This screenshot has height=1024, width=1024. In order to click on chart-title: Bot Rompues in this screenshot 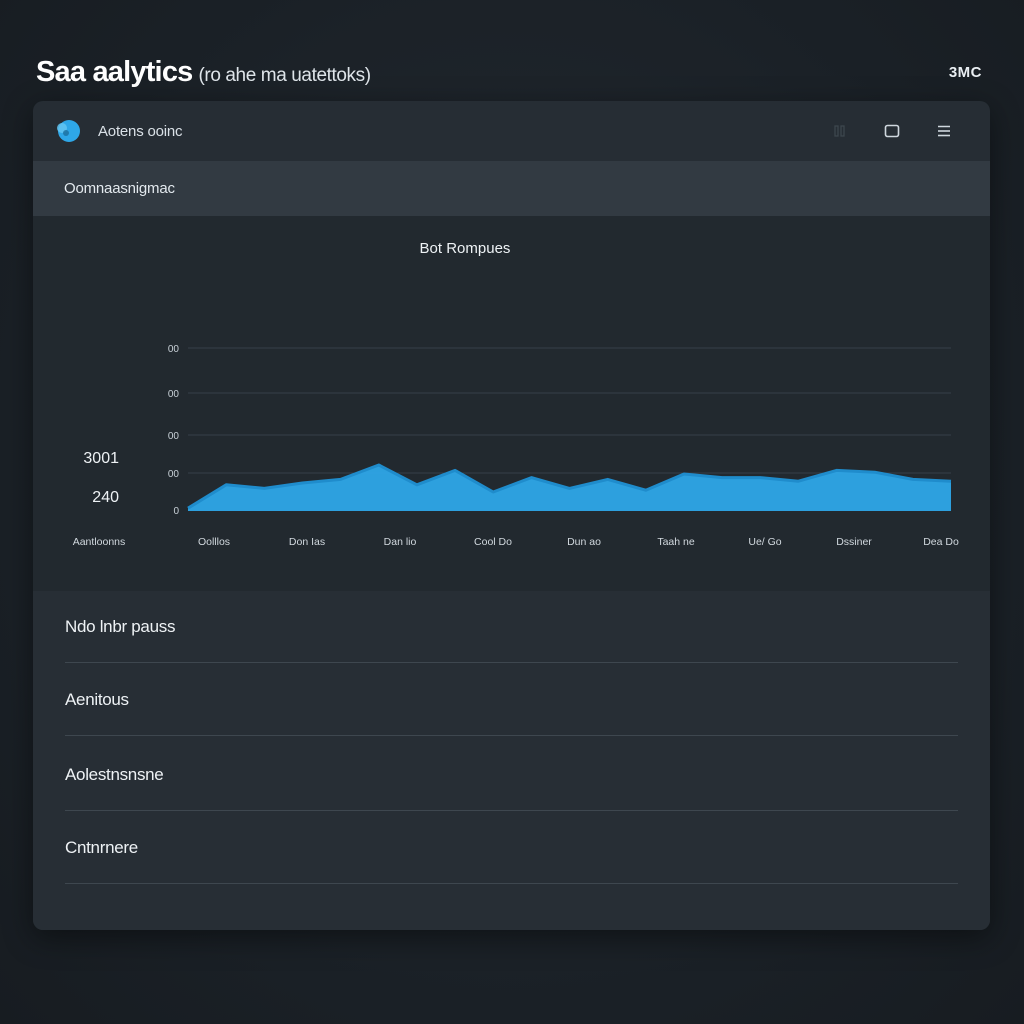, I will do `click(465, 248)`.